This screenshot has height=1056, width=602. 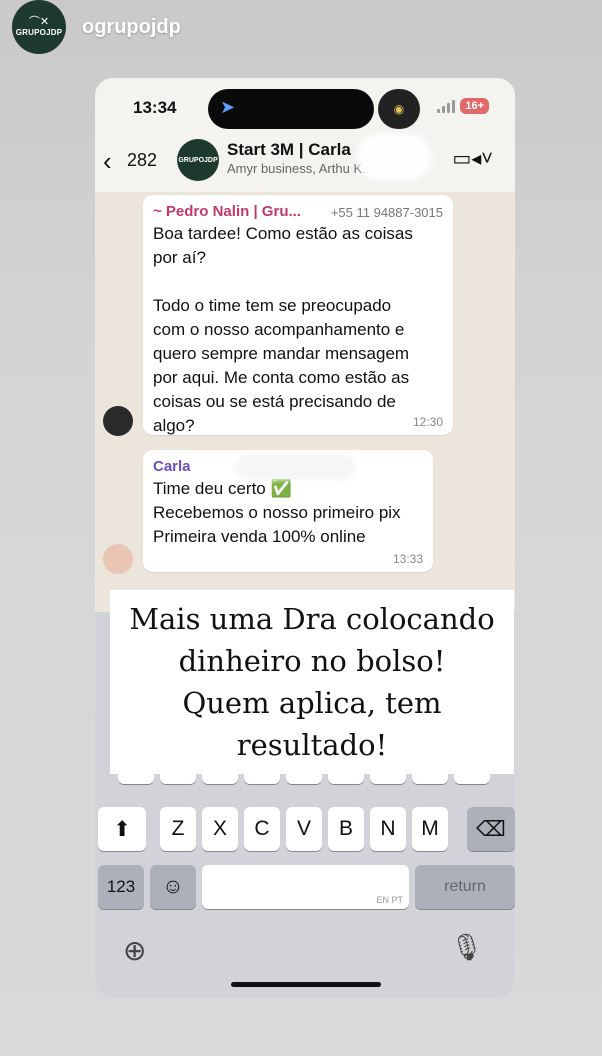 I want to click on shift-icon: ⬆, so click(x=122, y=829).